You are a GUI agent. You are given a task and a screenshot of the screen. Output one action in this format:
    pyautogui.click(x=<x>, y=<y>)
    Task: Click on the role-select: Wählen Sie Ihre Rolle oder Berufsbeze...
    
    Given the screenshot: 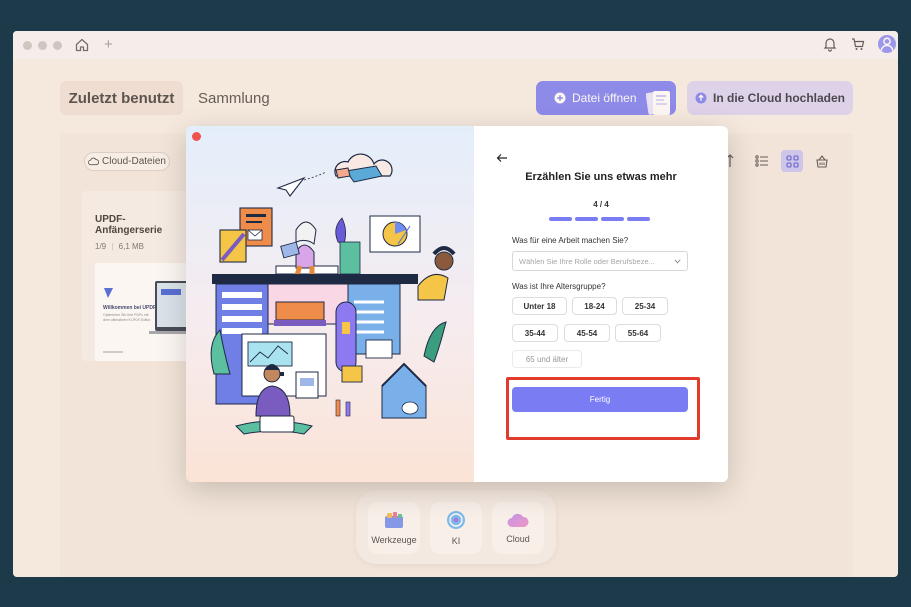 What is the action you would take?
    pyautogui.click(x=600, y=261)
    